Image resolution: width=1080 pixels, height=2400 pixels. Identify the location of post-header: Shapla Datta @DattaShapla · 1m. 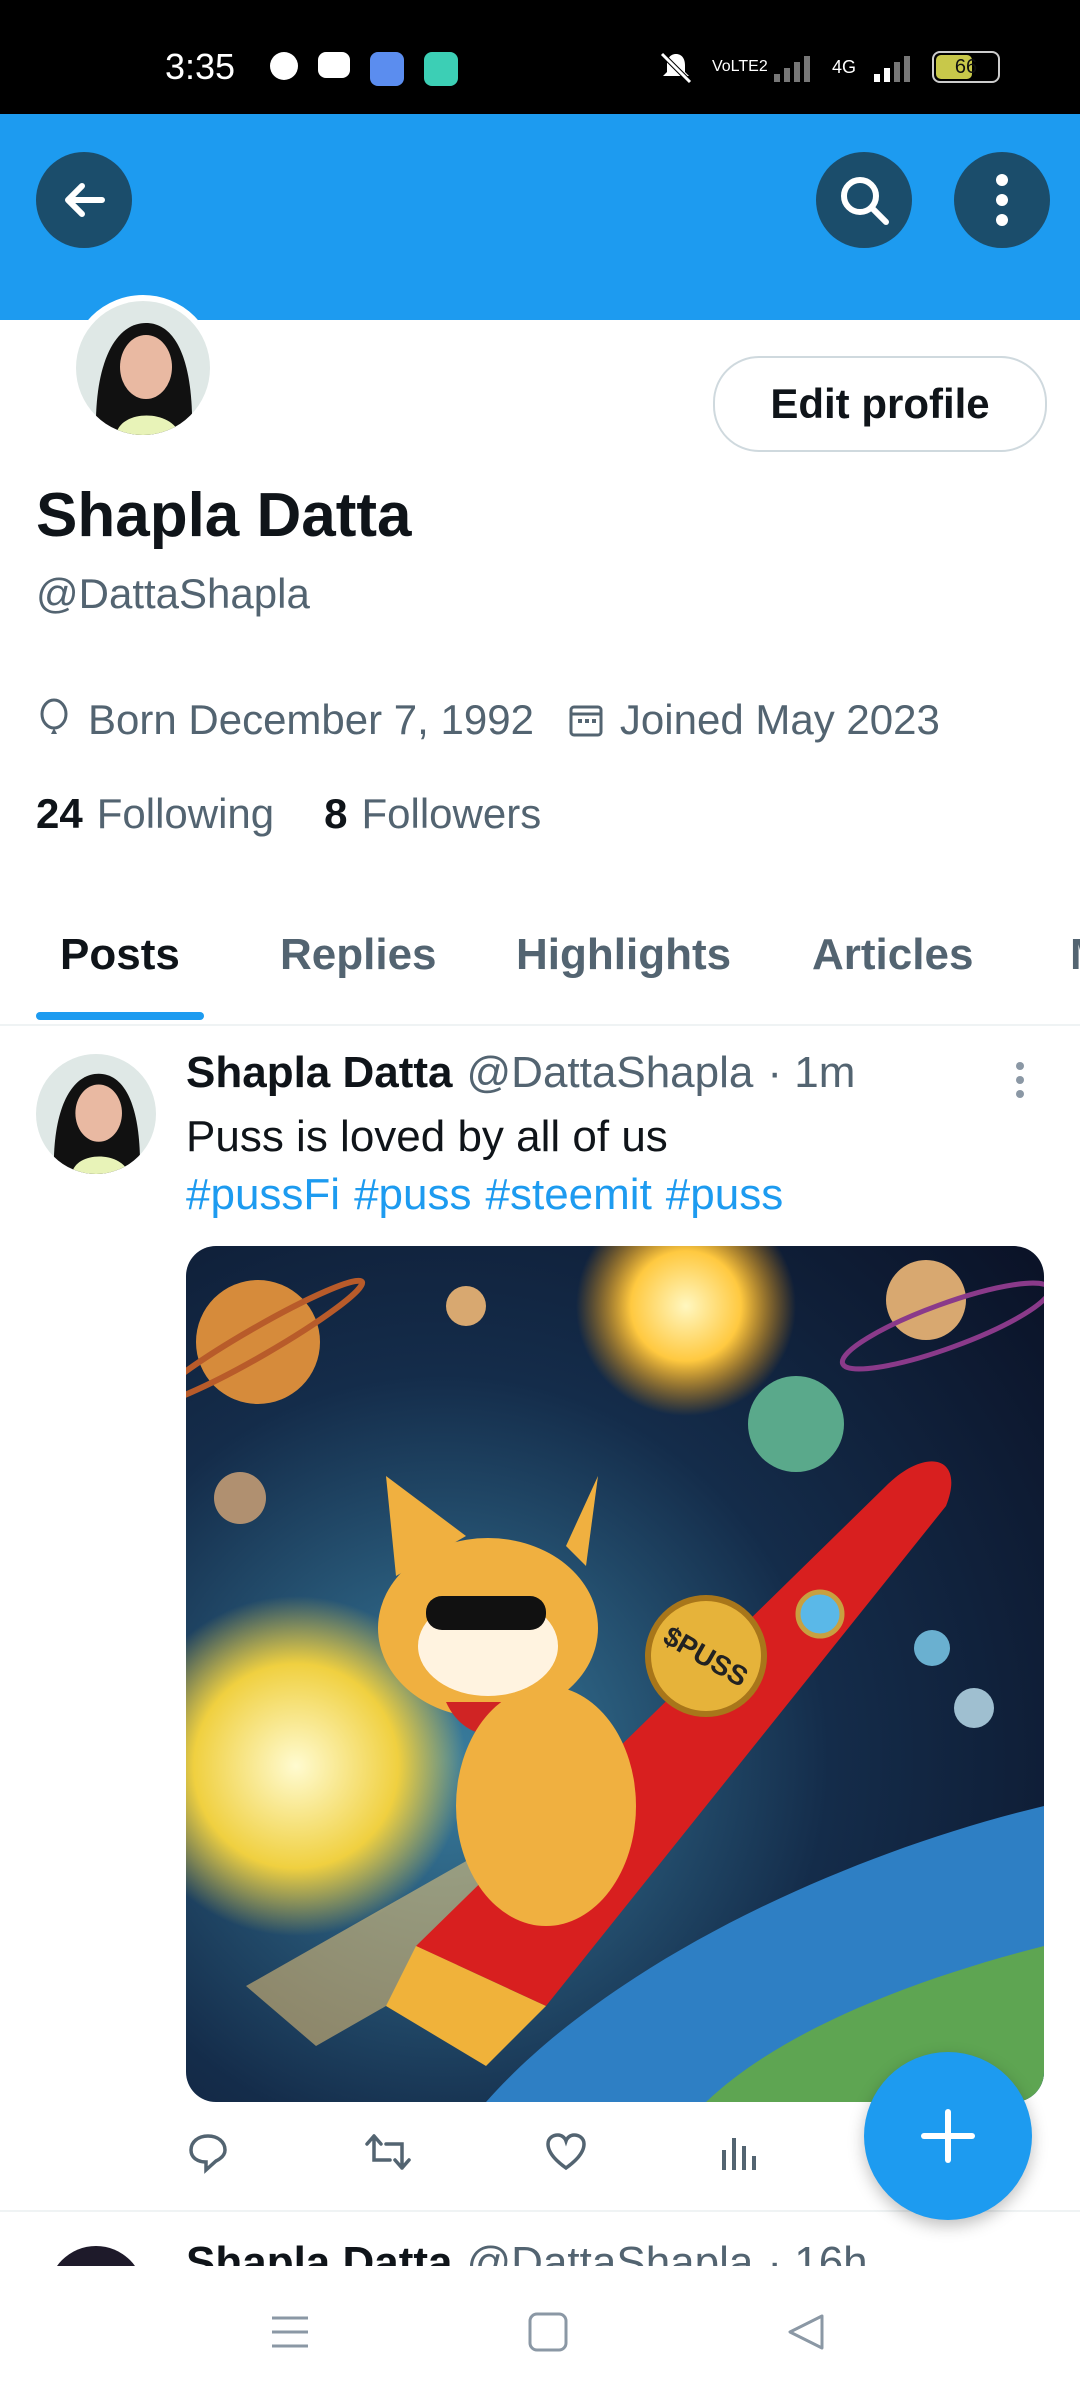
(520, 1073).